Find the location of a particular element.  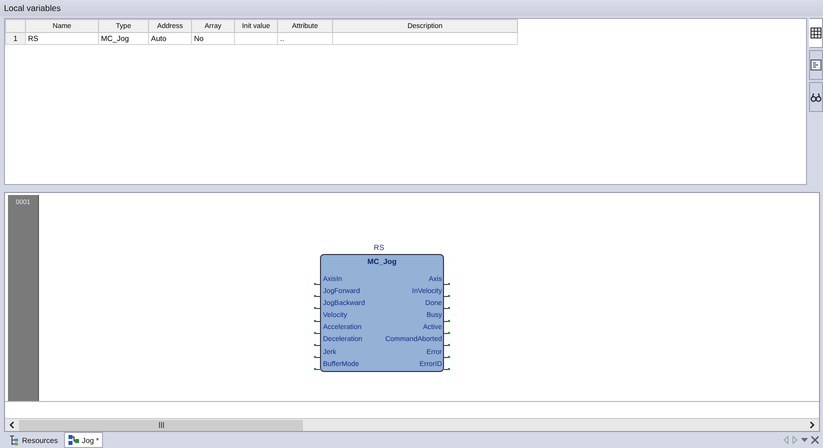

form-icon is located at coordinates (816, 65).